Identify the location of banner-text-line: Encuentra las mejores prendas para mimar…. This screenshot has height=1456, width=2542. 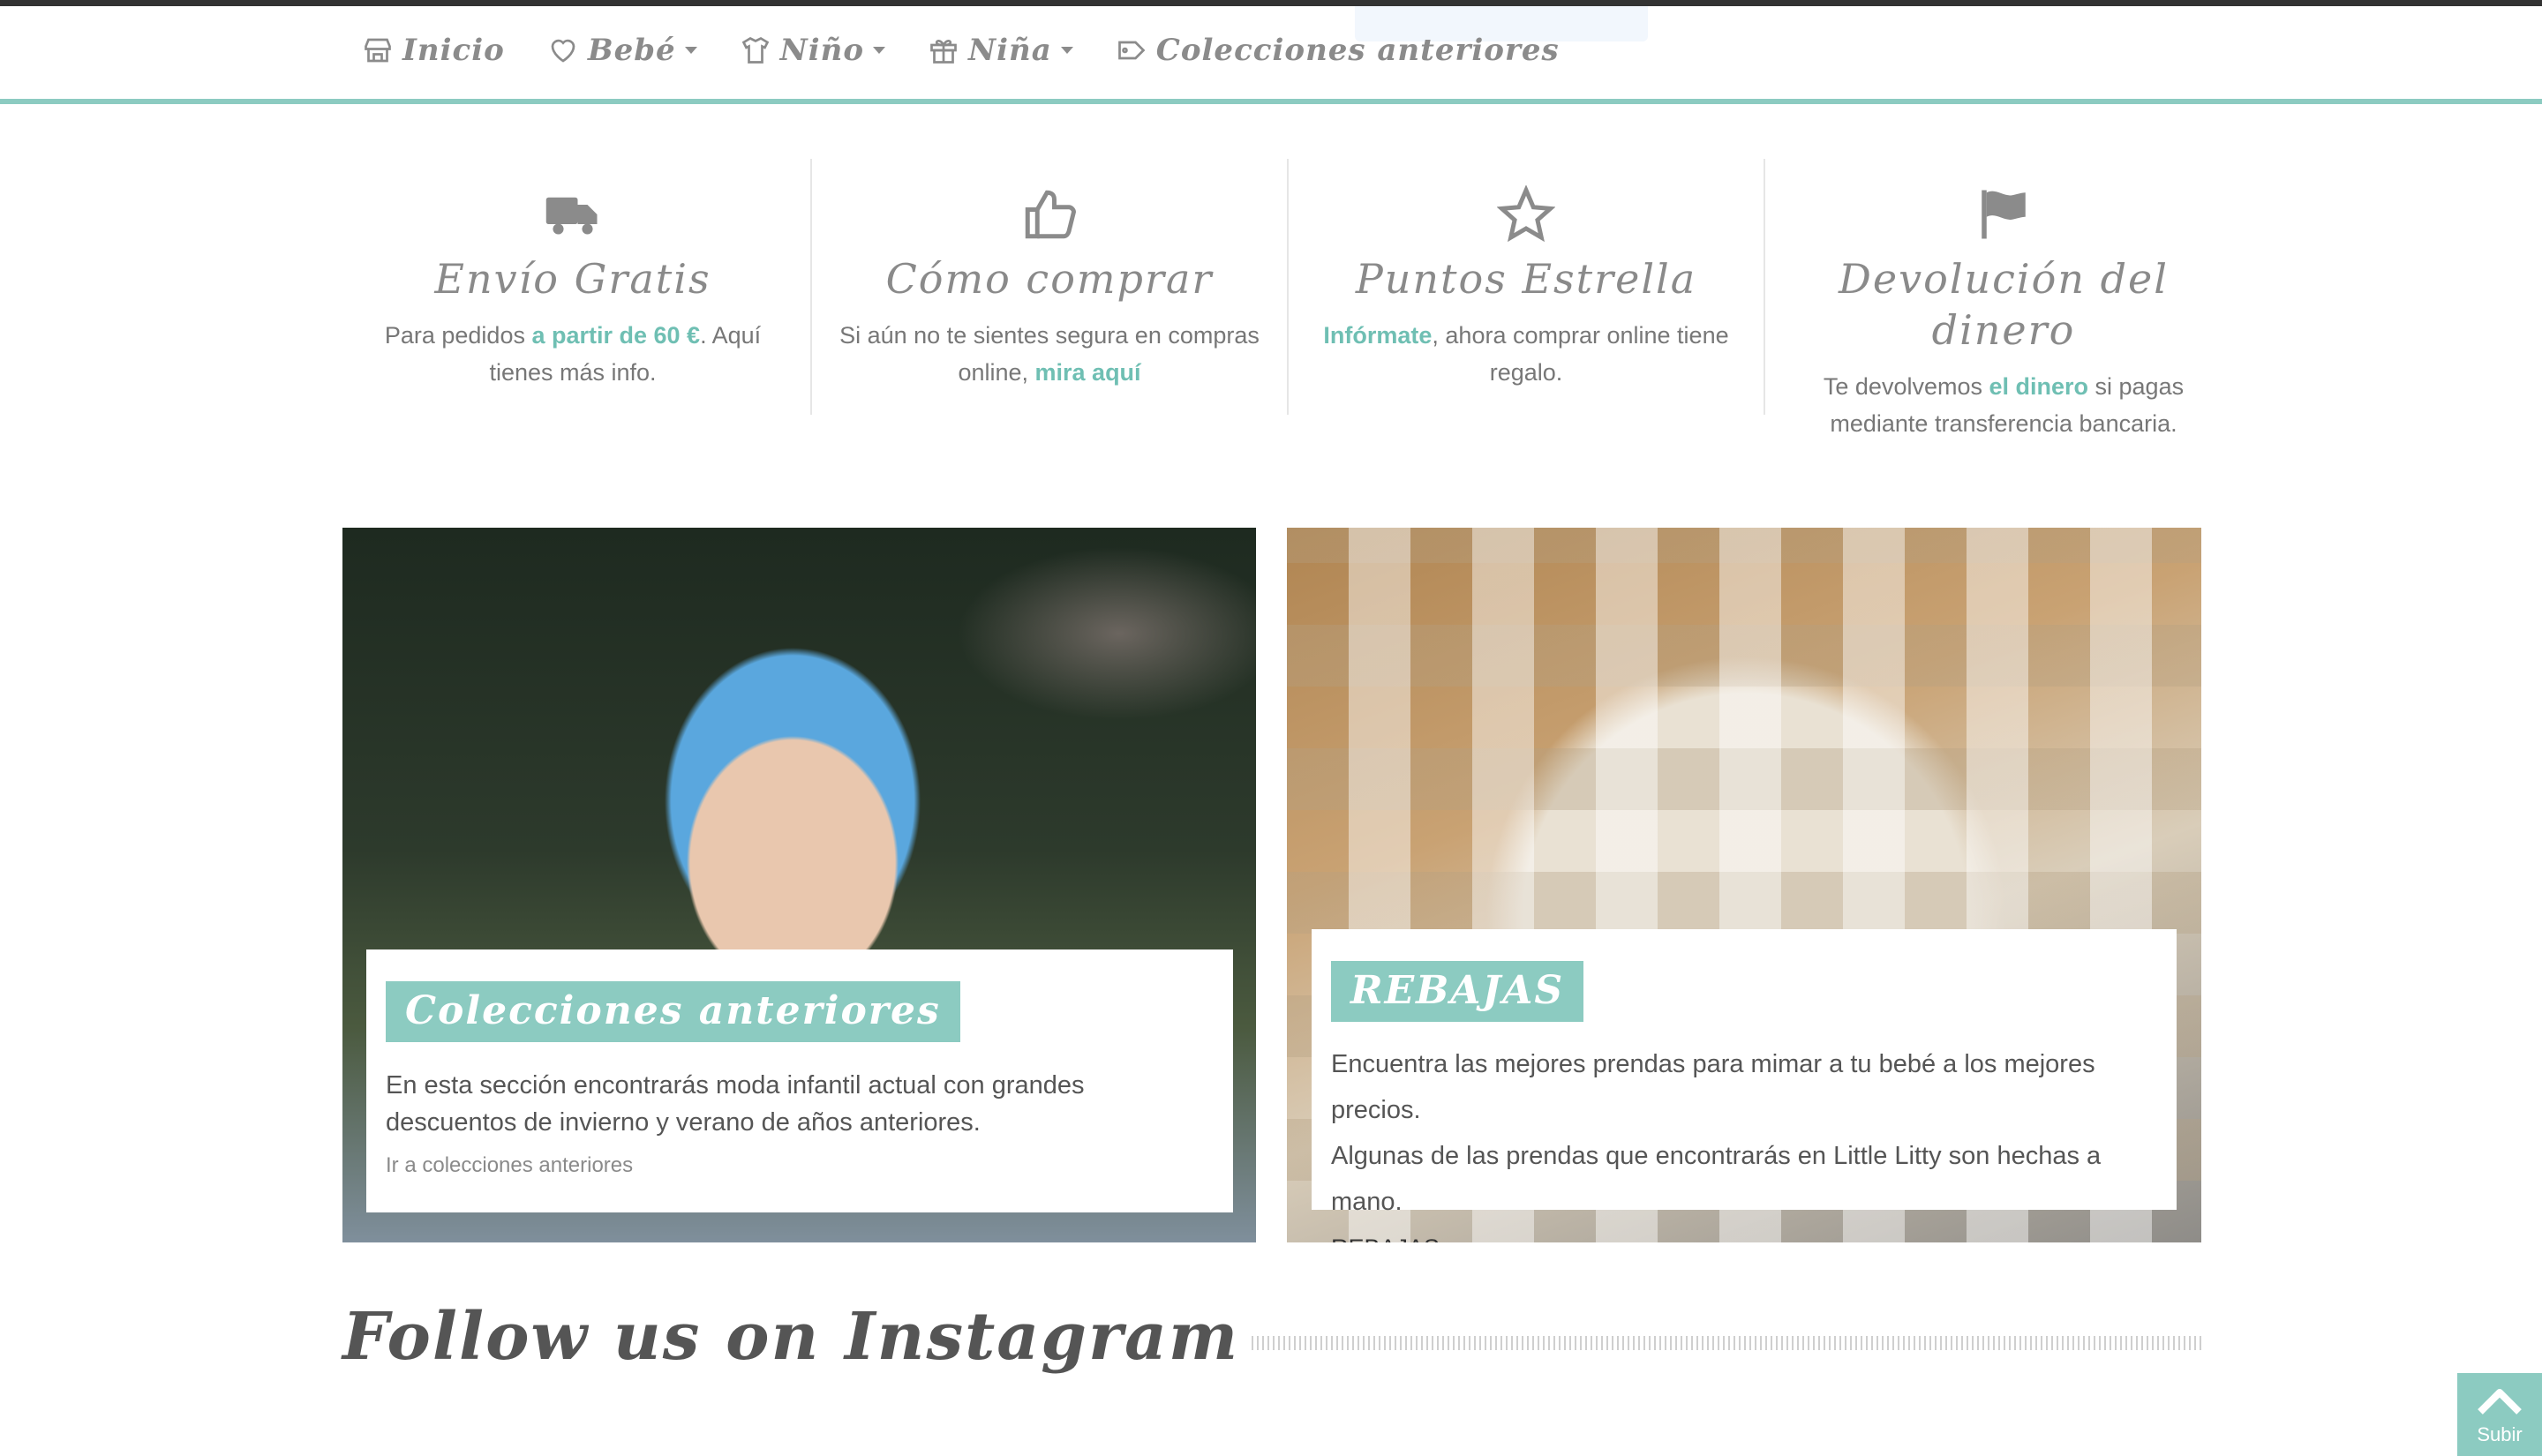
(1713, 1087).